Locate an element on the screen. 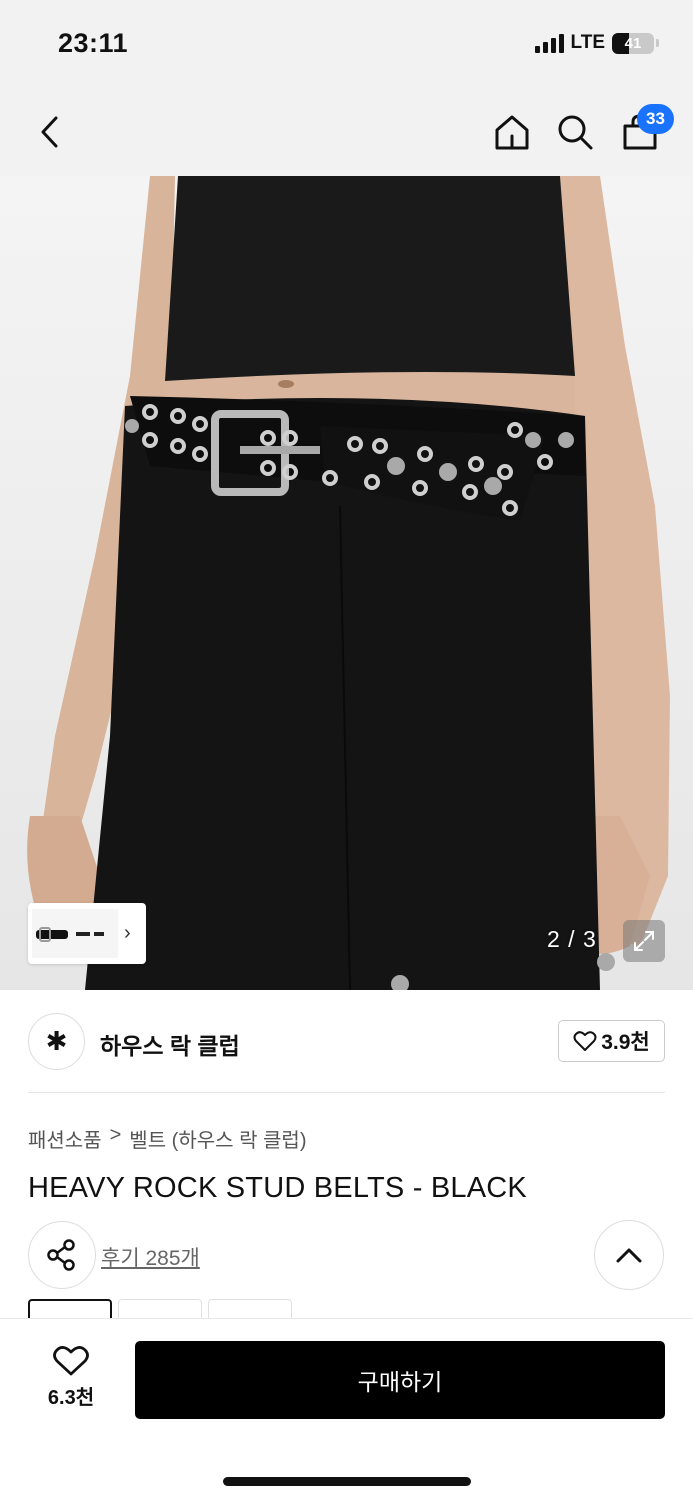 The image size is (693, 1500). back-button is located at coordinates (50, 132).